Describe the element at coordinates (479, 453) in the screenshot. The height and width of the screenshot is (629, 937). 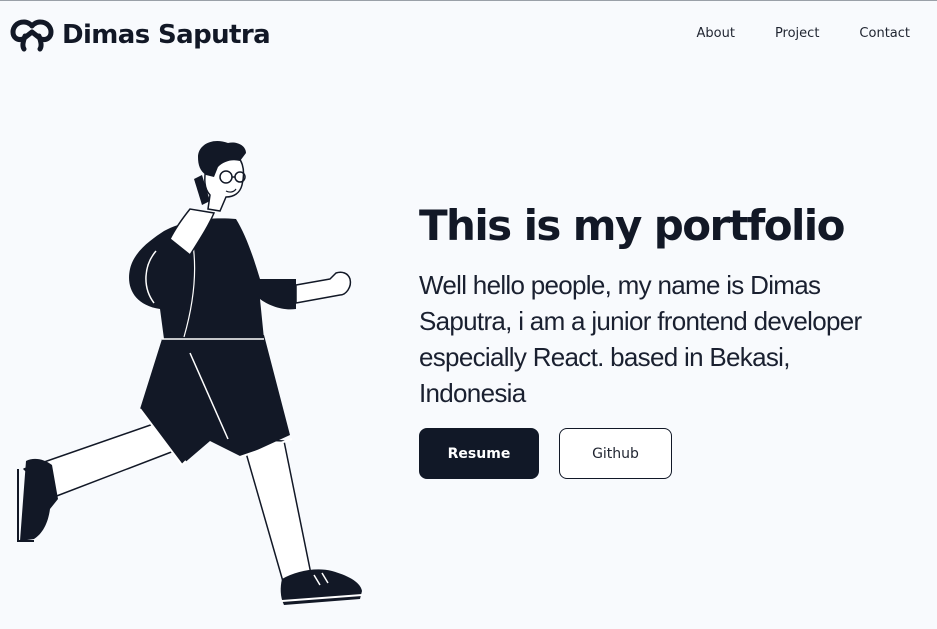
I see `resume-button: Resume` at that location.